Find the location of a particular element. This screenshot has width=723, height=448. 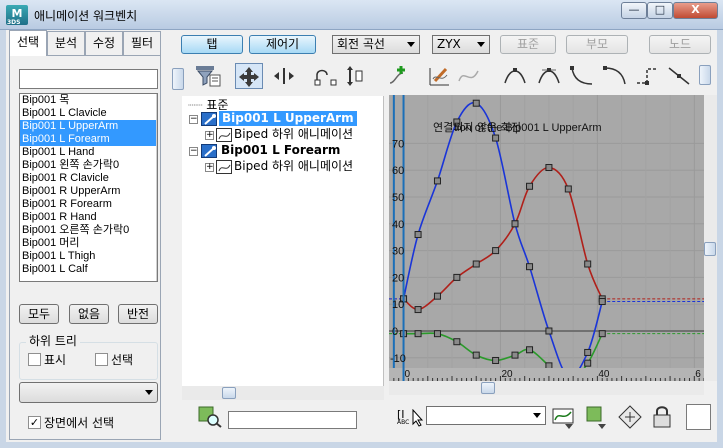

move-keys-icon is located at coordinates (249, 76).